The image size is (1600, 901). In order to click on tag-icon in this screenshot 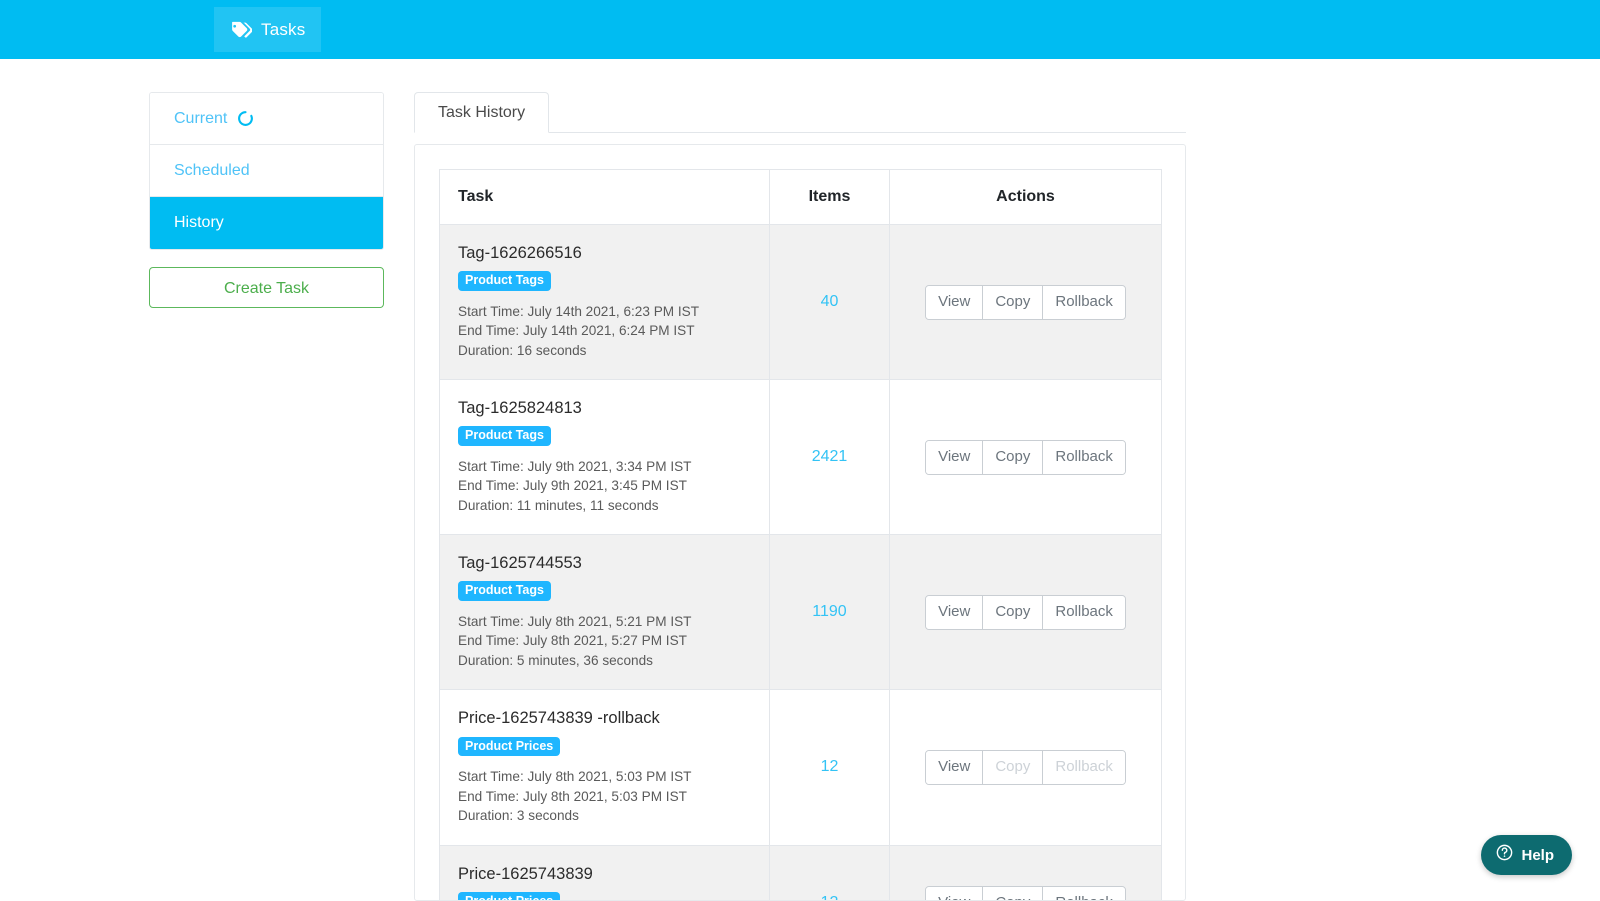, I will do `click(241, 30)`.